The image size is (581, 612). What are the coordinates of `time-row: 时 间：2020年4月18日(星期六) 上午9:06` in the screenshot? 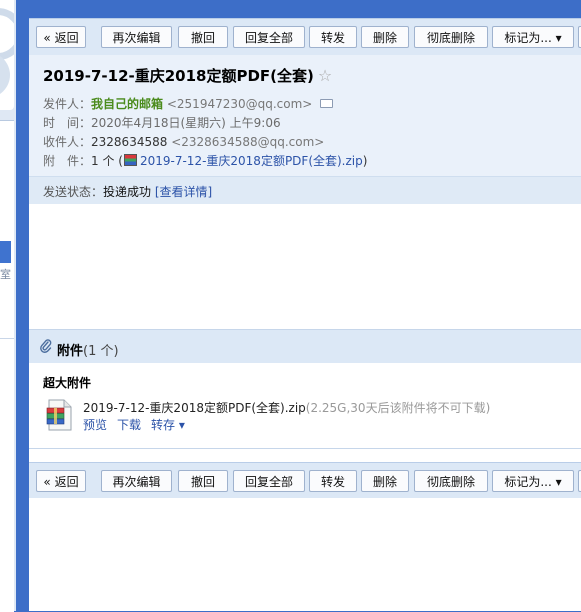 It's located at (162, 122).